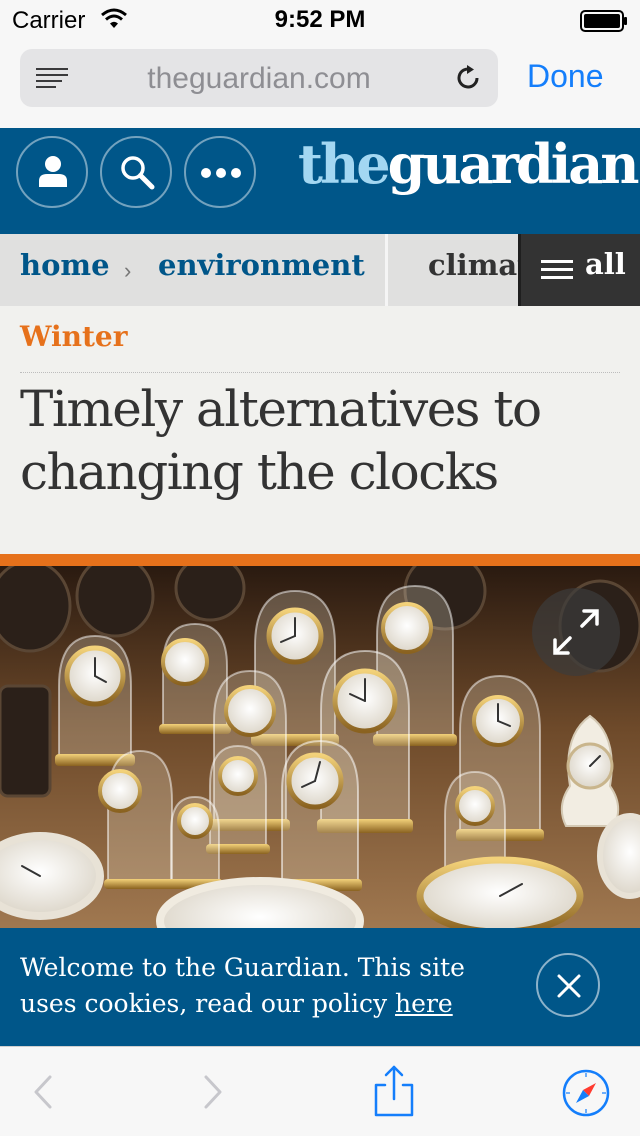  What do you see at coordinates (320, 1091) in the screenshot?
I see `browser-toolbar` at bounding box center [320, 1091].